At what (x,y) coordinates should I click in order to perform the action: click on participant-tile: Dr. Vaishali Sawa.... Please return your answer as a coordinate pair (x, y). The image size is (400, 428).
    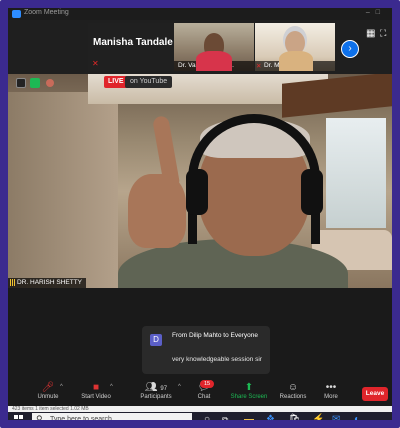
    Looking at the image, I should click on (214, 47).